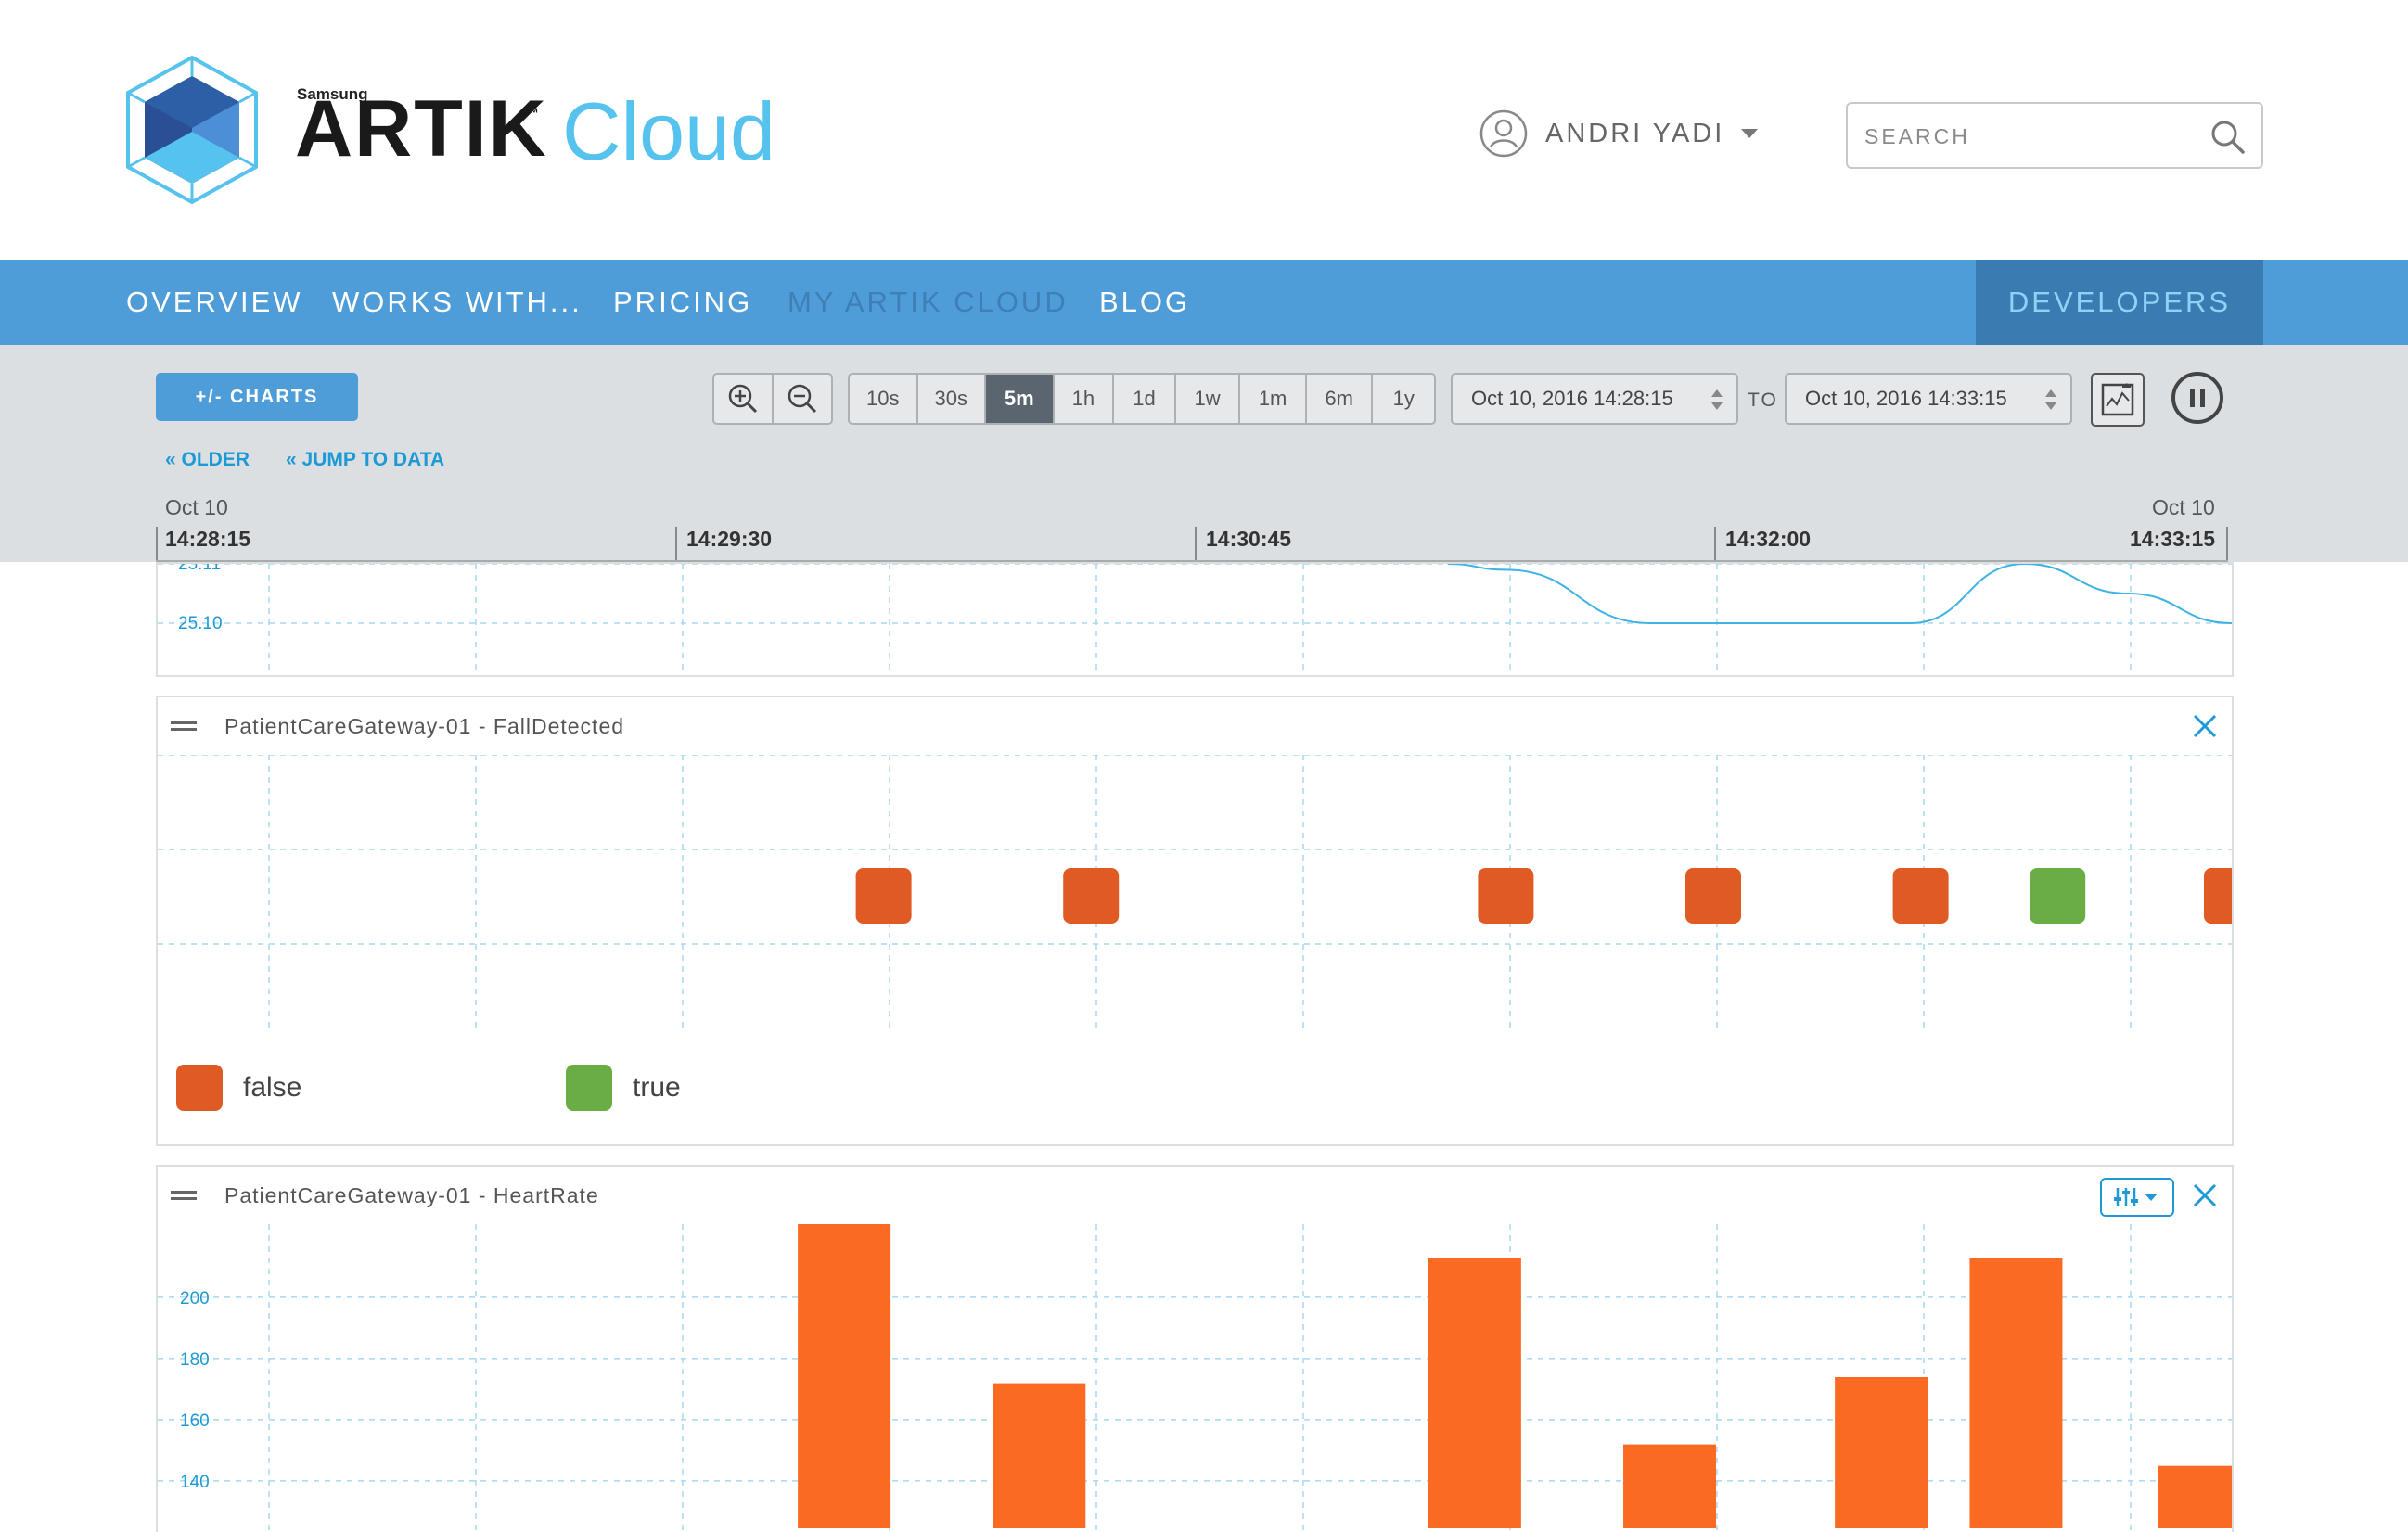 This screenshot has width=2408, height=1532. I want to click on zoom-in-icon, so click(743, 399).